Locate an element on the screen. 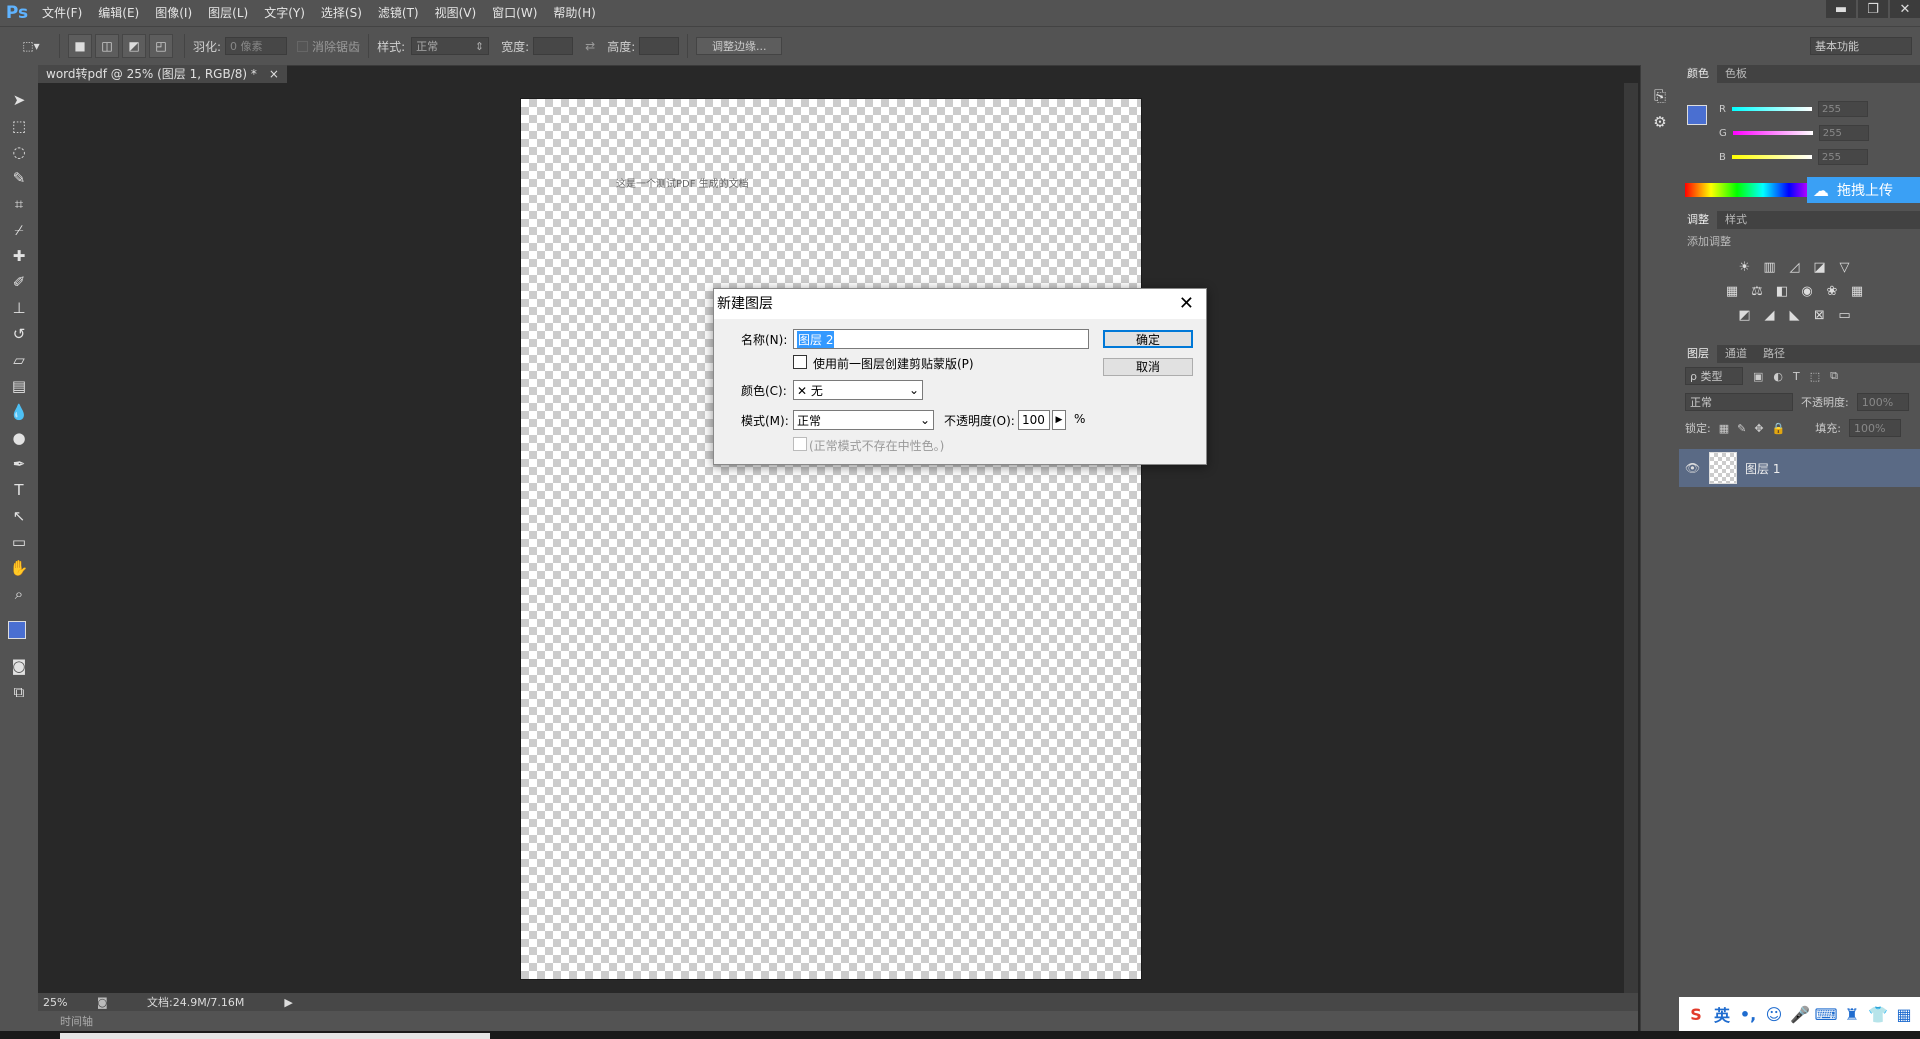 The image size is (1920, 1039). menu-select: 选择(S) is located at coordinates (341, 13).